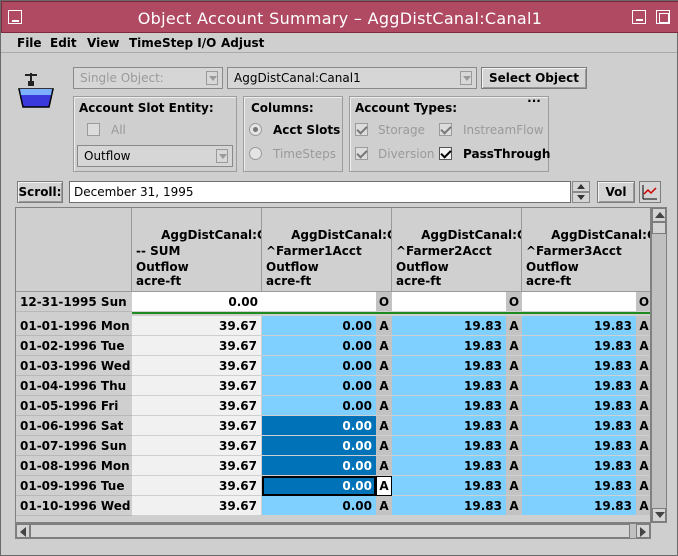 The image size is (678, 556). I want to click on row-header-initial: 12-31-1995 Sun, so click(74, 302).